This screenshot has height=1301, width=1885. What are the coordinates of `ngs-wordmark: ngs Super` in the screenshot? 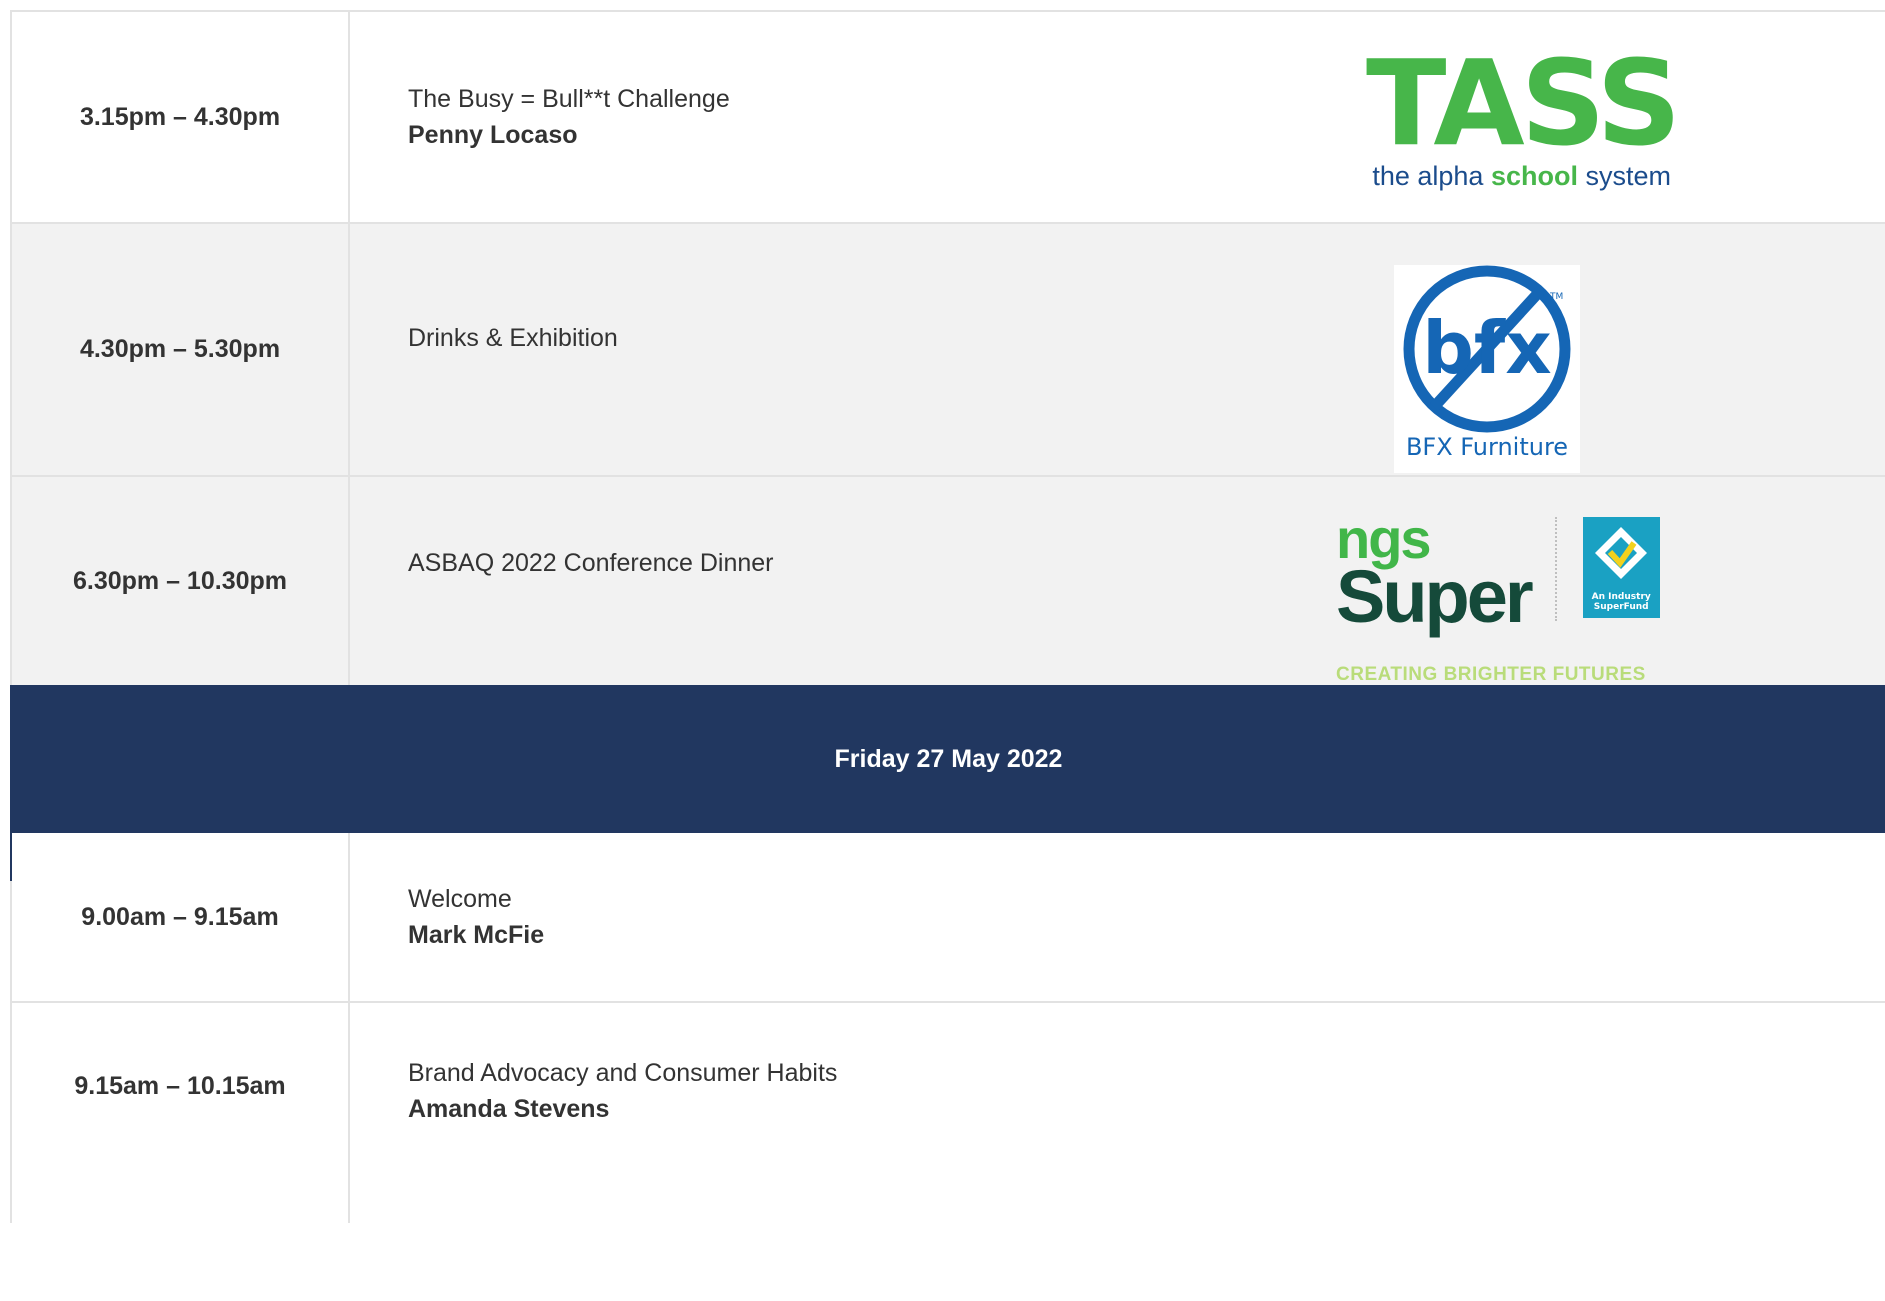 It's located at (1435, 574).